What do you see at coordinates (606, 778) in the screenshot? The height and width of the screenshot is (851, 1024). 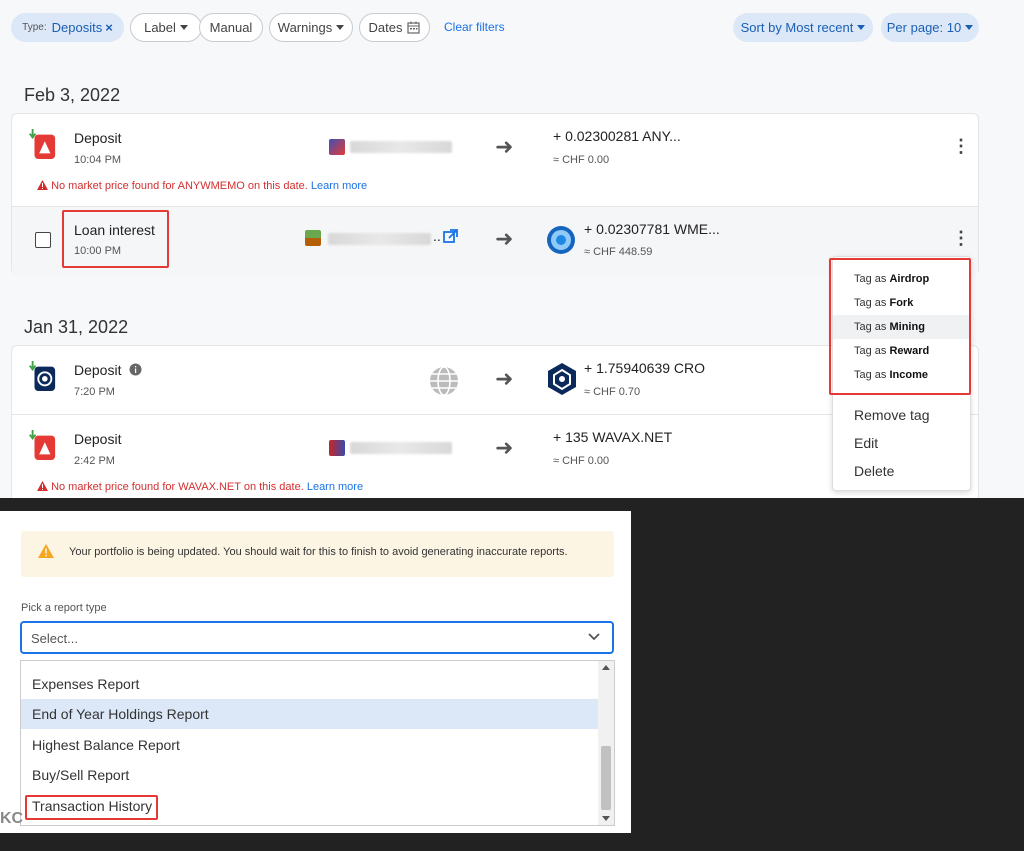 I see `scroll-thumb` at bounding box center [606, 778].